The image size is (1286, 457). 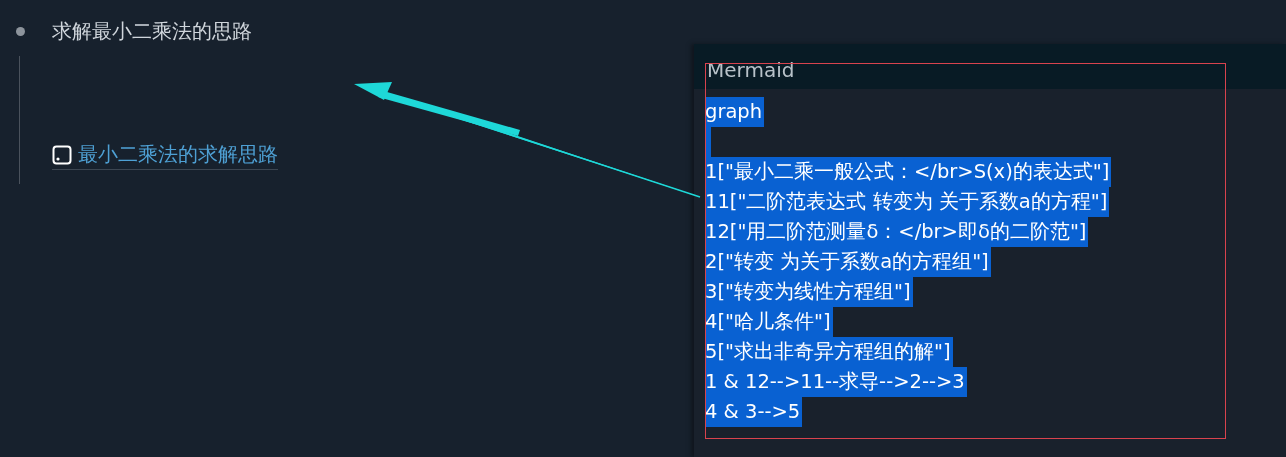 What do you see at coordinates (62, 154) in the screenshot?
I see `note-icon` at bounding box center [62, 154].